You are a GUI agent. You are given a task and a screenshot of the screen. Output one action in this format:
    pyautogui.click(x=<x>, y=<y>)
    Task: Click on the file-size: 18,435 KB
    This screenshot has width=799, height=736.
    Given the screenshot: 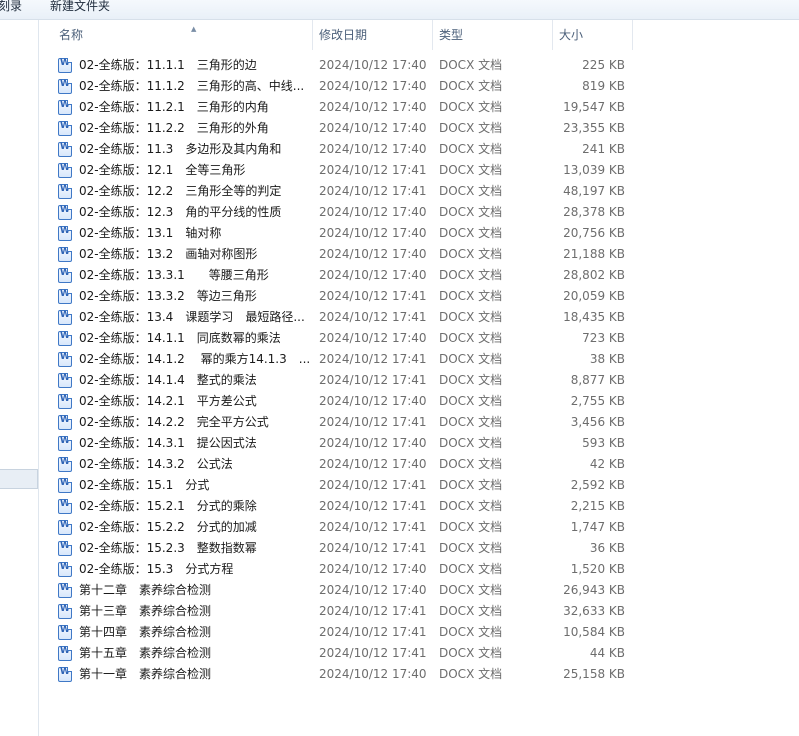 What is the action you would take?
    pyautogui.click(x=594, y=317)
    